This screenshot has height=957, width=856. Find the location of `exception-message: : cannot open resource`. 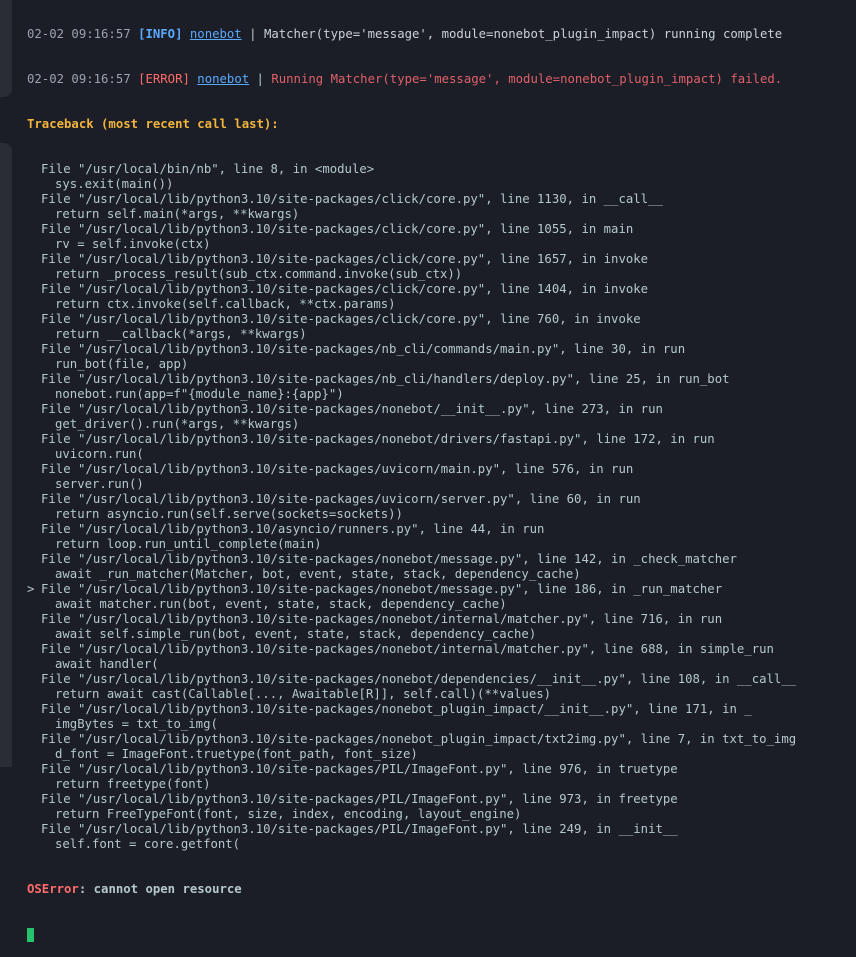

exception-message: : cannot open resource is located at coordinates (160, 889).